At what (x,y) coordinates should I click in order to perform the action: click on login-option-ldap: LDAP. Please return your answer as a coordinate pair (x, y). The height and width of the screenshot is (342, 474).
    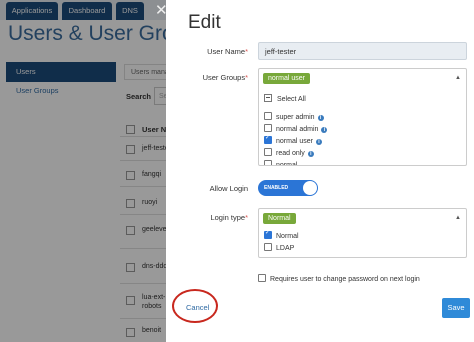
    Looking at the image, I should click on (279, 248).